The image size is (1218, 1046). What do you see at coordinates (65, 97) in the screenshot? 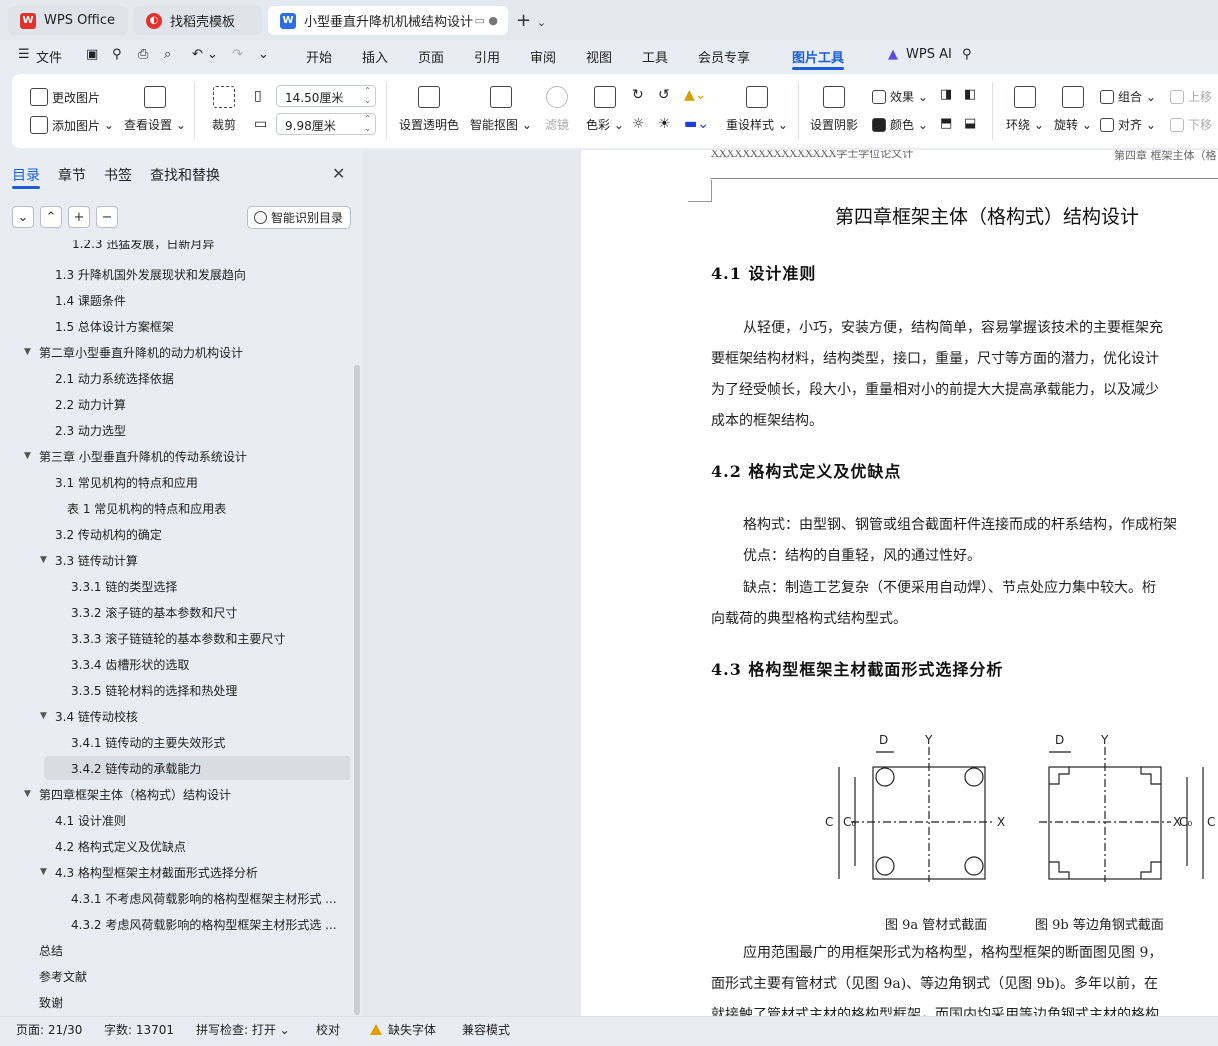
I see `change-picture-button: 更改图片` at bounding box center [65, 97].